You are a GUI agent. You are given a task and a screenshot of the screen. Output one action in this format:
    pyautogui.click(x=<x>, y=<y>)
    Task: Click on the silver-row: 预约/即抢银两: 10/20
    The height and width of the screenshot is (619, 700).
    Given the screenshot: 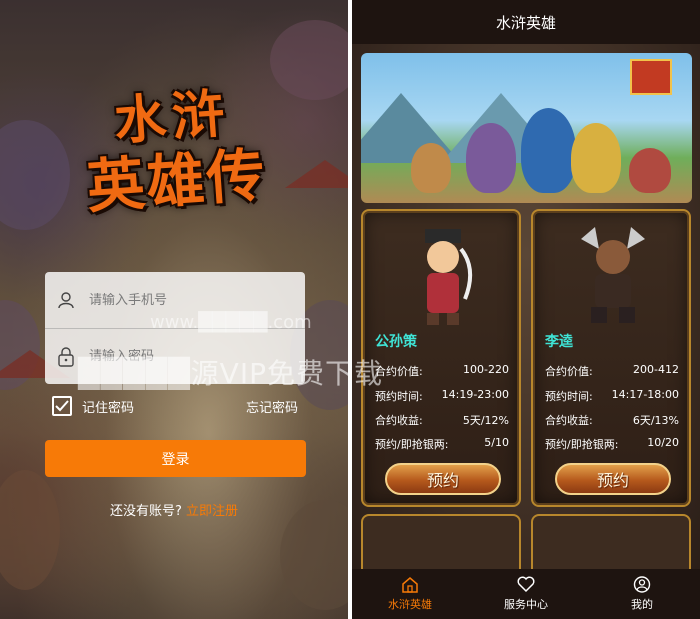 What is the action you would take?
    pyautogui.click(x=612, y=444)
    